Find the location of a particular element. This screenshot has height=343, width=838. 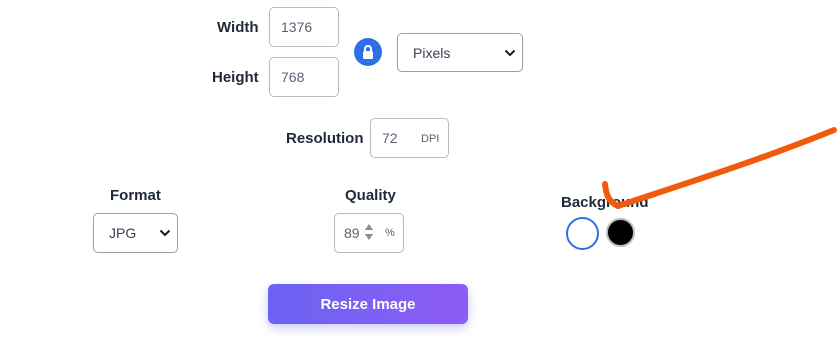

resolution-label: Resolution is located at coordinates (325, 138).